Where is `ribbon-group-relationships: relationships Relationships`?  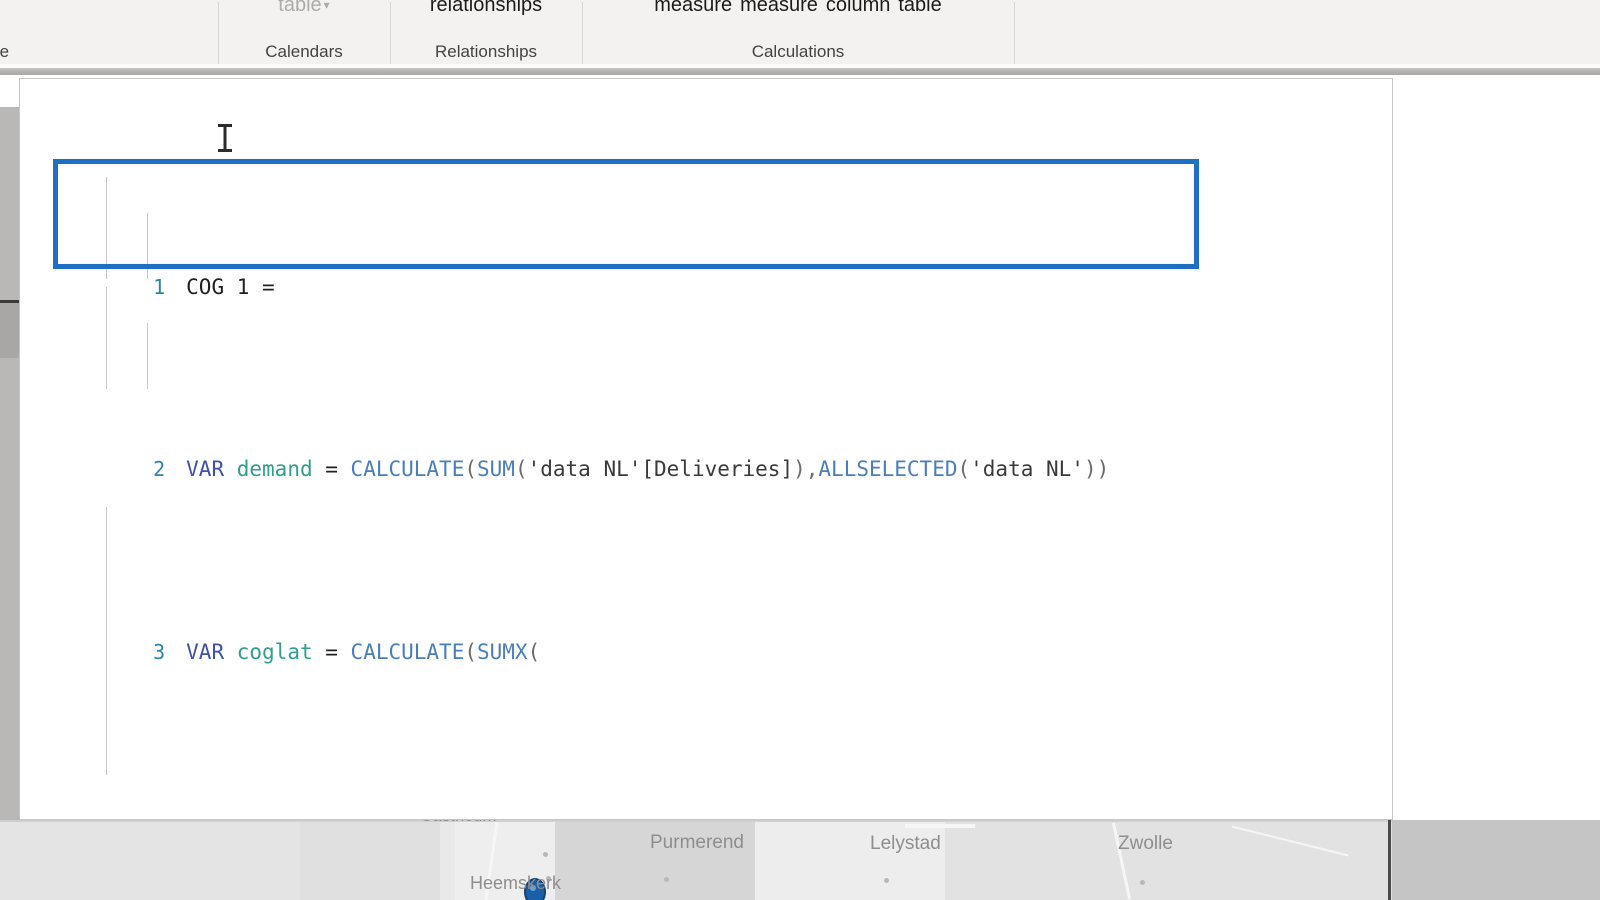 ribbon-group-relationships: relationships Relationships is located at coordinates (486, 35).